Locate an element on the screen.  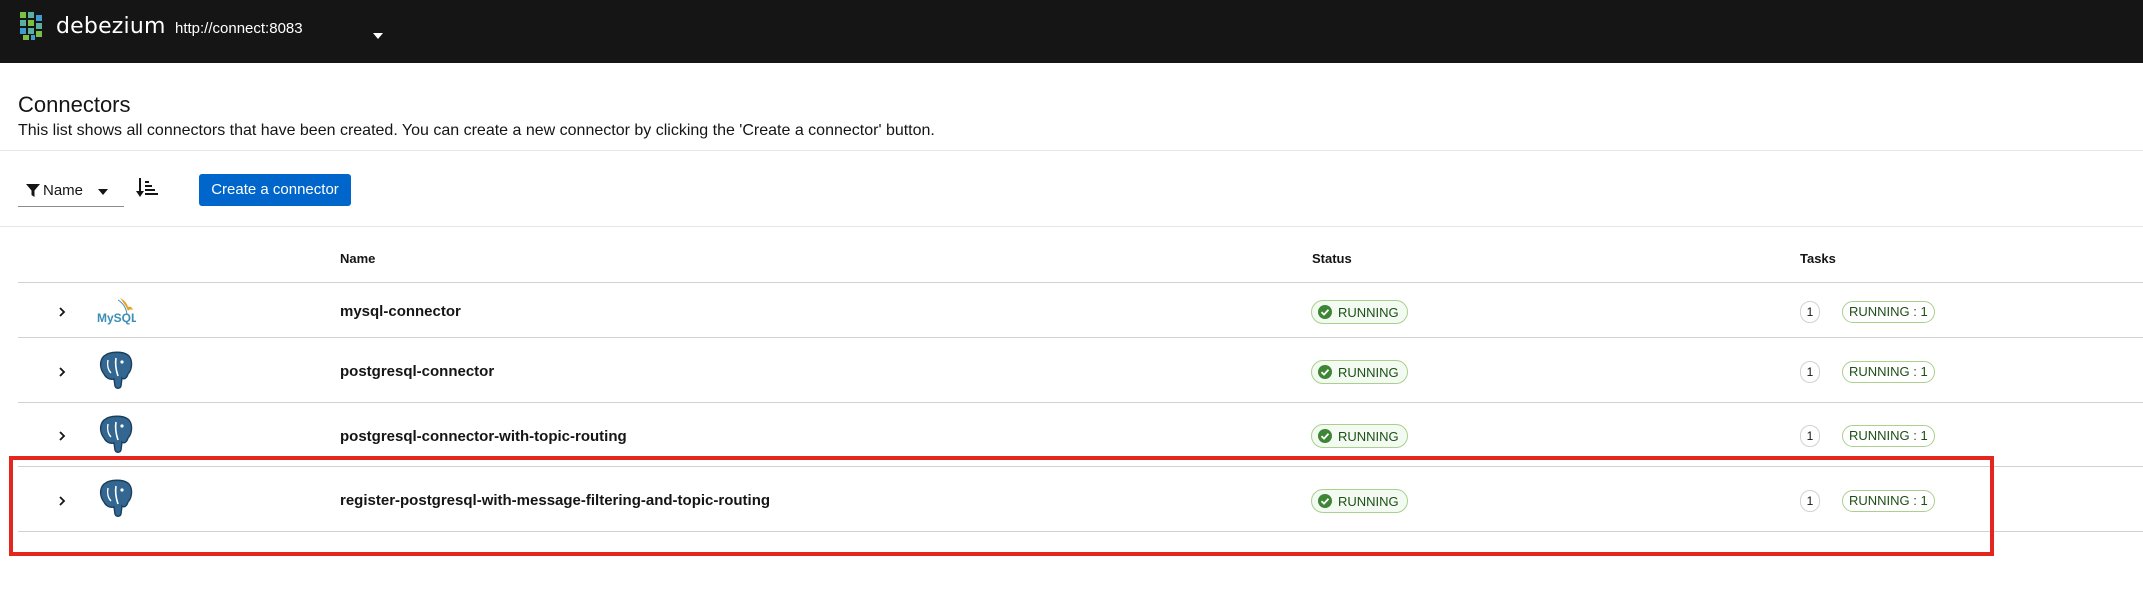
column-header-name: Name is located at coordinates (357, 258).